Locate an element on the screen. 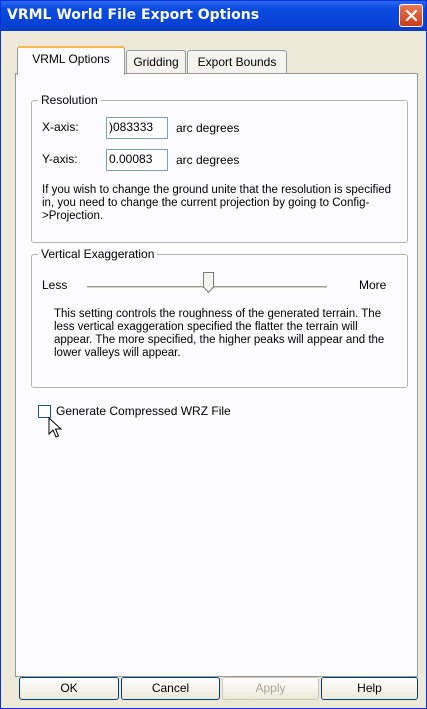 This screenshot has height=709, width=427. x-axis-input: )083333 is located at coordinates (137, 128).